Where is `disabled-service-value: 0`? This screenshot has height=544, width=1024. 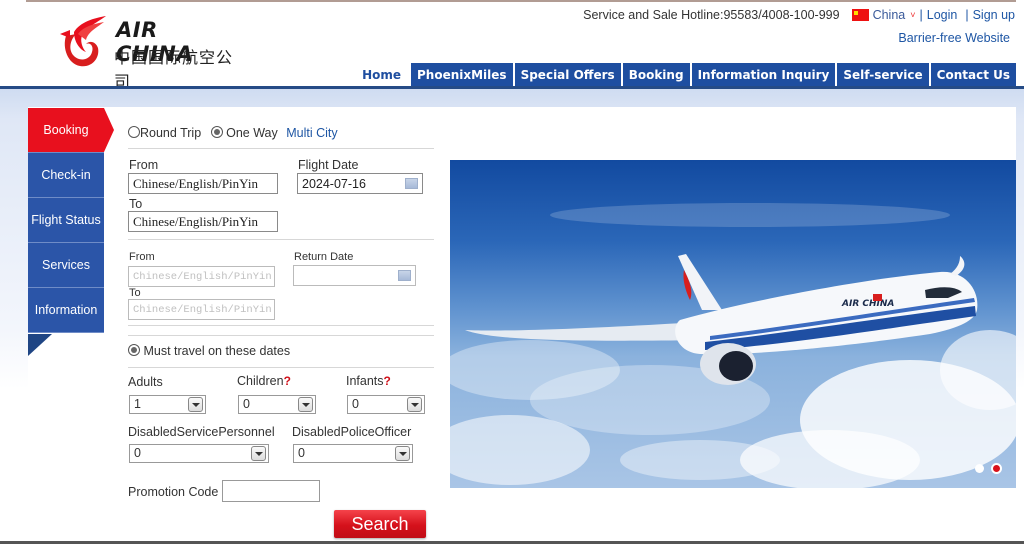
disabled-service-value: 0 is located at coordinates (137, 453).